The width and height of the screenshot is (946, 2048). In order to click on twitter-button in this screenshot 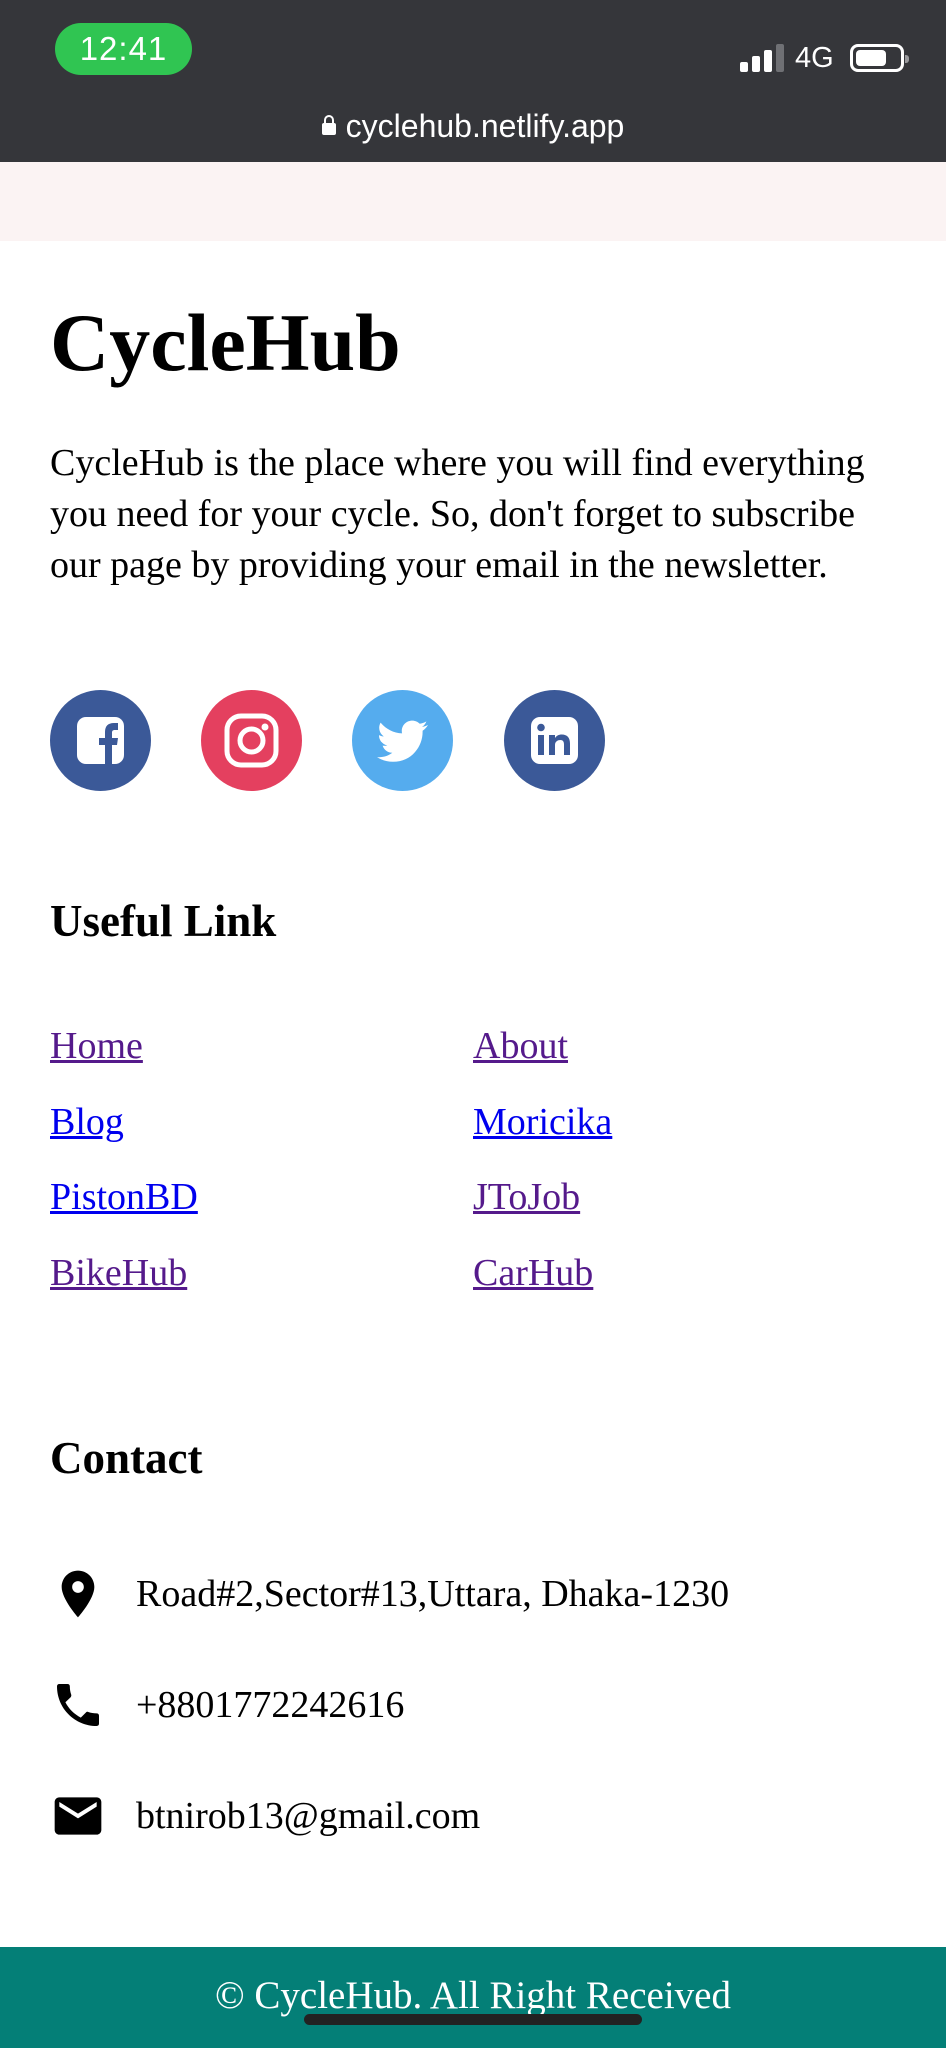, I will do `click(402, 740)`.